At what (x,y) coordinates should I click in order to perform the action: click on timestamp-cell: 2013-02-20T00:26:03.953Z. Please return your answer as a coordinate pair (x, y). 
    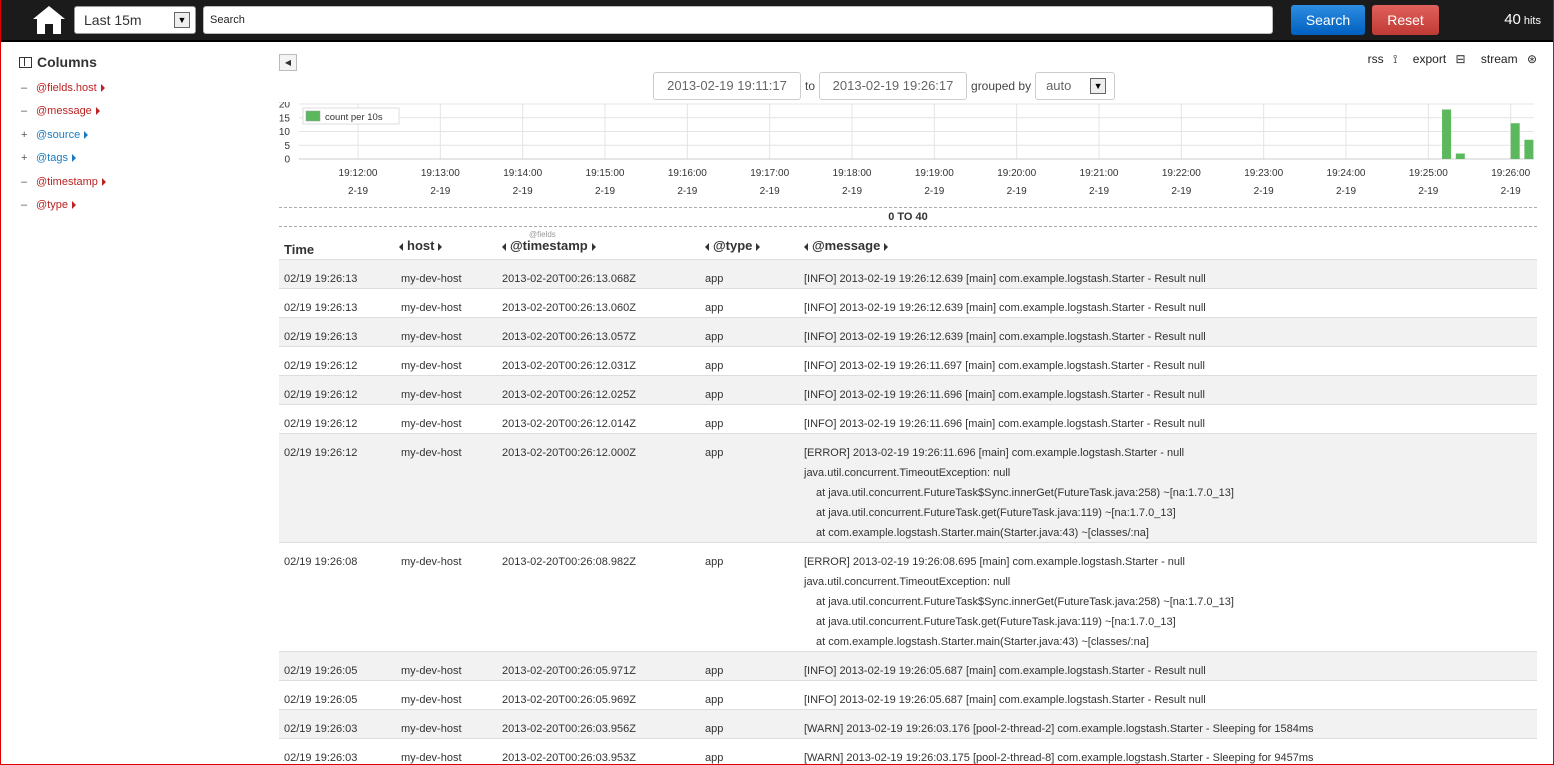
    Looking at the image, I should click on (569, 758).